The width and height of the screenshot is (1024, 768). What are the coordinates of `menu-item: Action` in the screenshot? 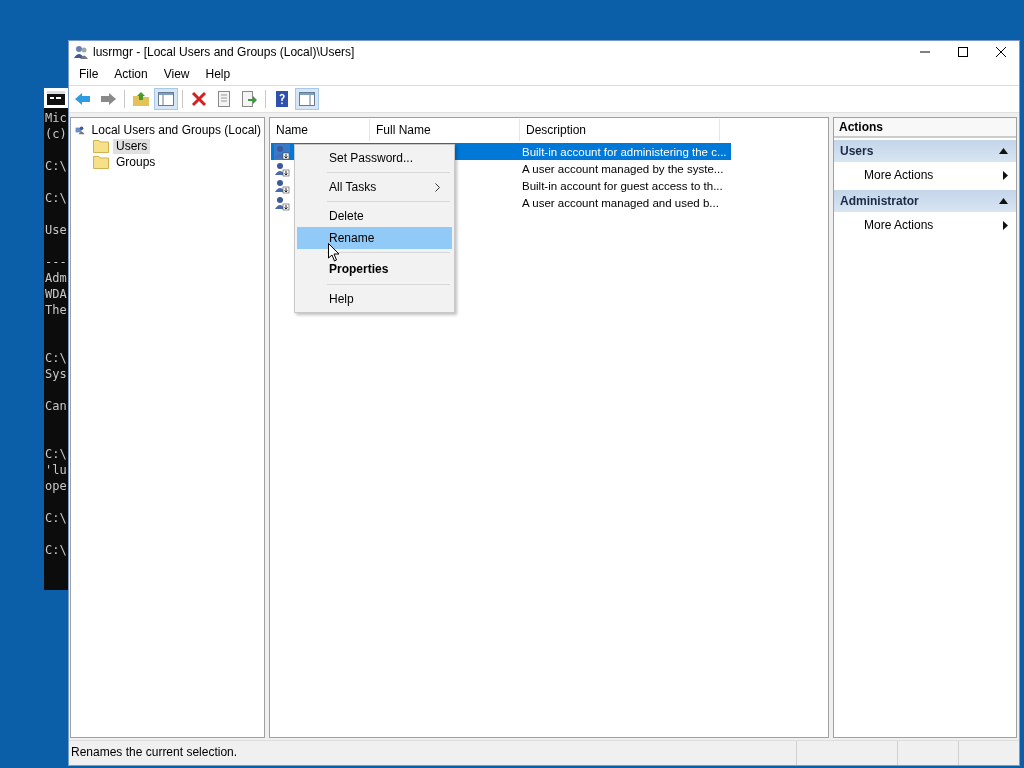 It's located at (131, 74).